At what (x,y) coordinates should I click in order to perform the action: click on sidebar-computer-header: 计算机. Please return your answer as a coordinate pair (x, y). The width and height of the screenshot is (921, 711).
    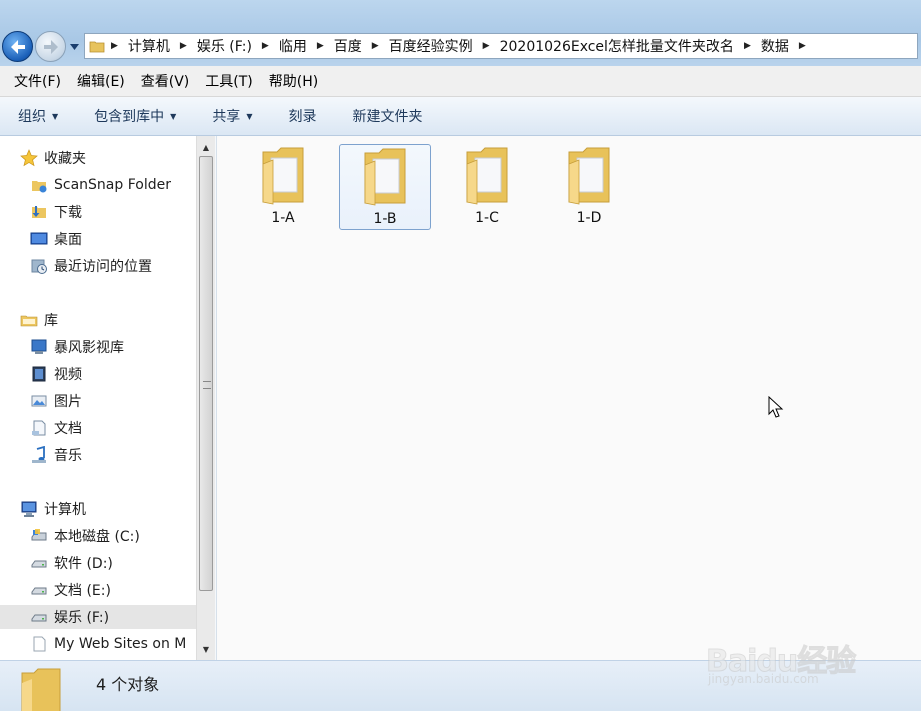
    Looking at the image, I should click on (53, 509).